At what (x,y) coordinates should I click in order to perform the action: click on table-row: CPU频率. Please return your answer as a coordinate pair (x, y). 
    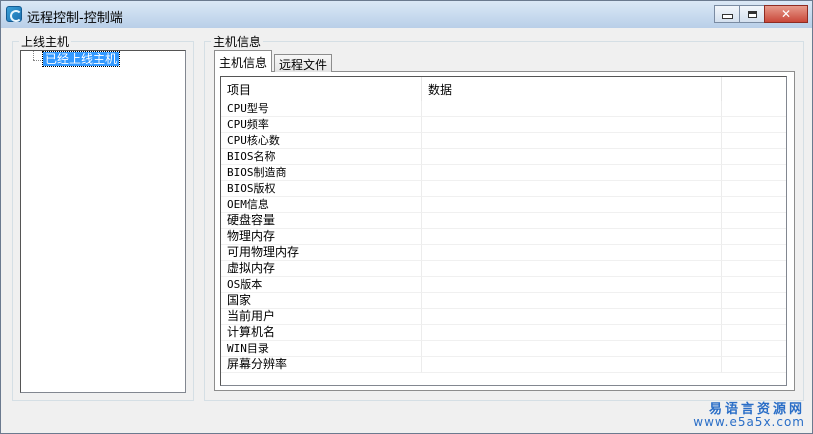
    Looking at the image, I should click on (503, 125).